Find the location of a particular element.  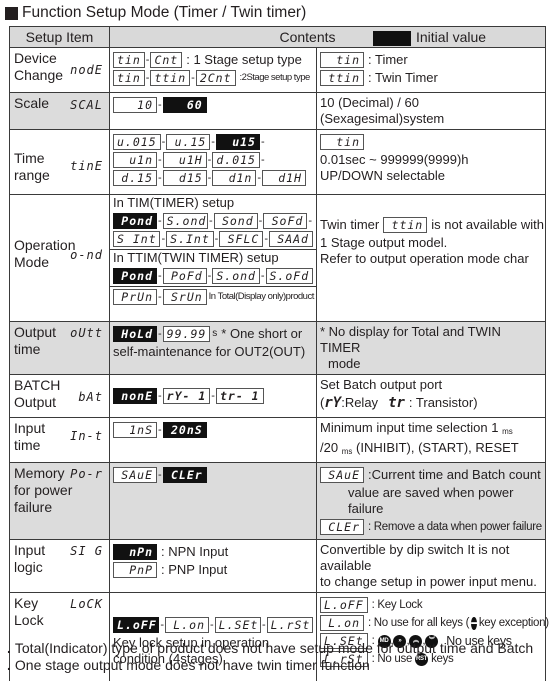

item-code: oUtt is located at coordinates (86, 333).